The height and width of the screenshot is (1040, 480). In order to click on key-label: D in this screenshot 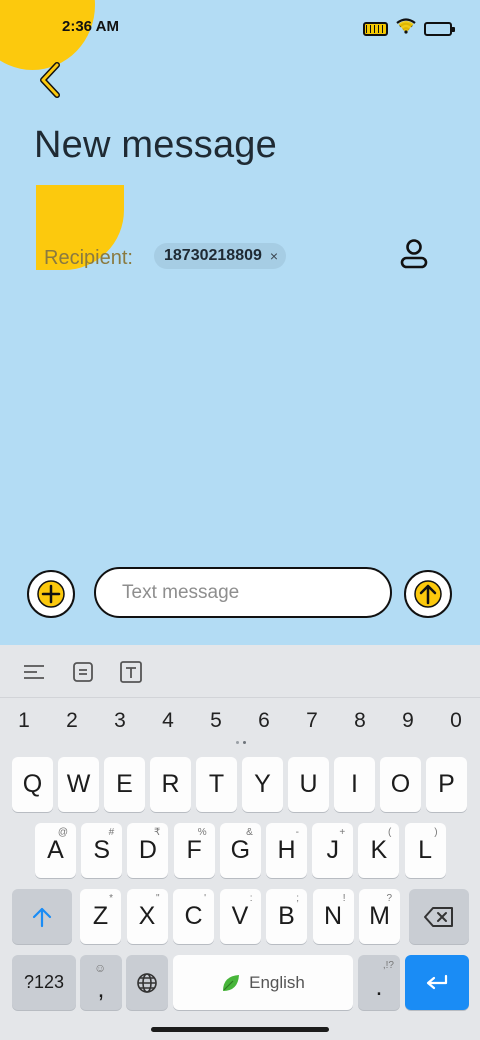, I will do `click(147, 850)`.